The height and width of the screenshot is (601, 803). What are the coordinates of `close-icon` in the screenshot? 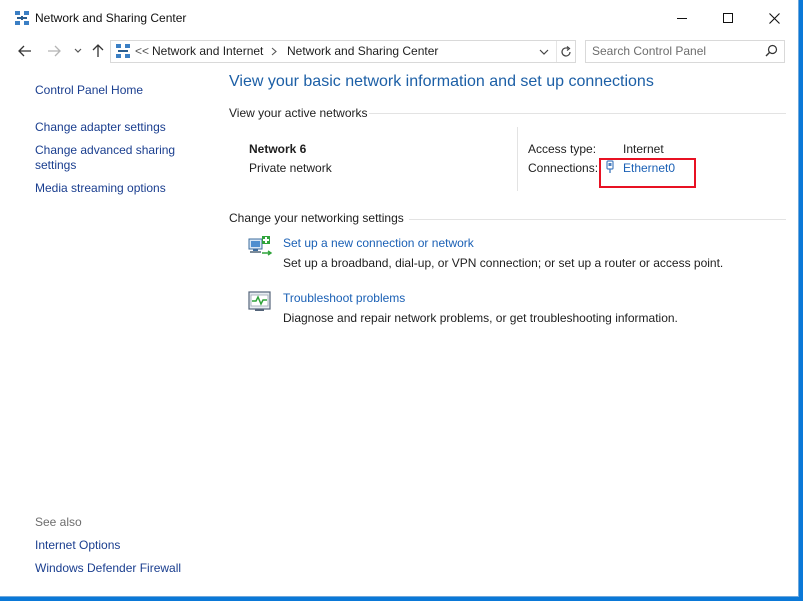 It's located at (774, 18).